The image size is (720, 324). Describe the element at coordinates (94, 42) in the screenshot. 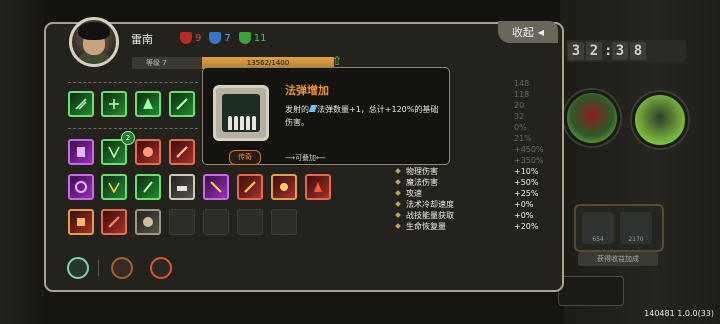

I see `avatar` at that location.